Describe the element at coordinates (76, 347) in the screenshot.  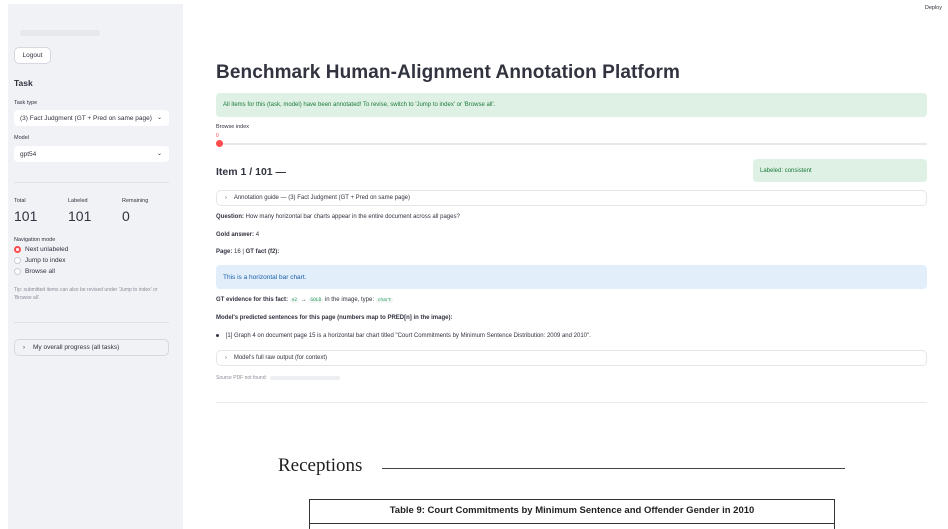
I see `progress-expander-label: My overall progress (all tasks)` at that location.